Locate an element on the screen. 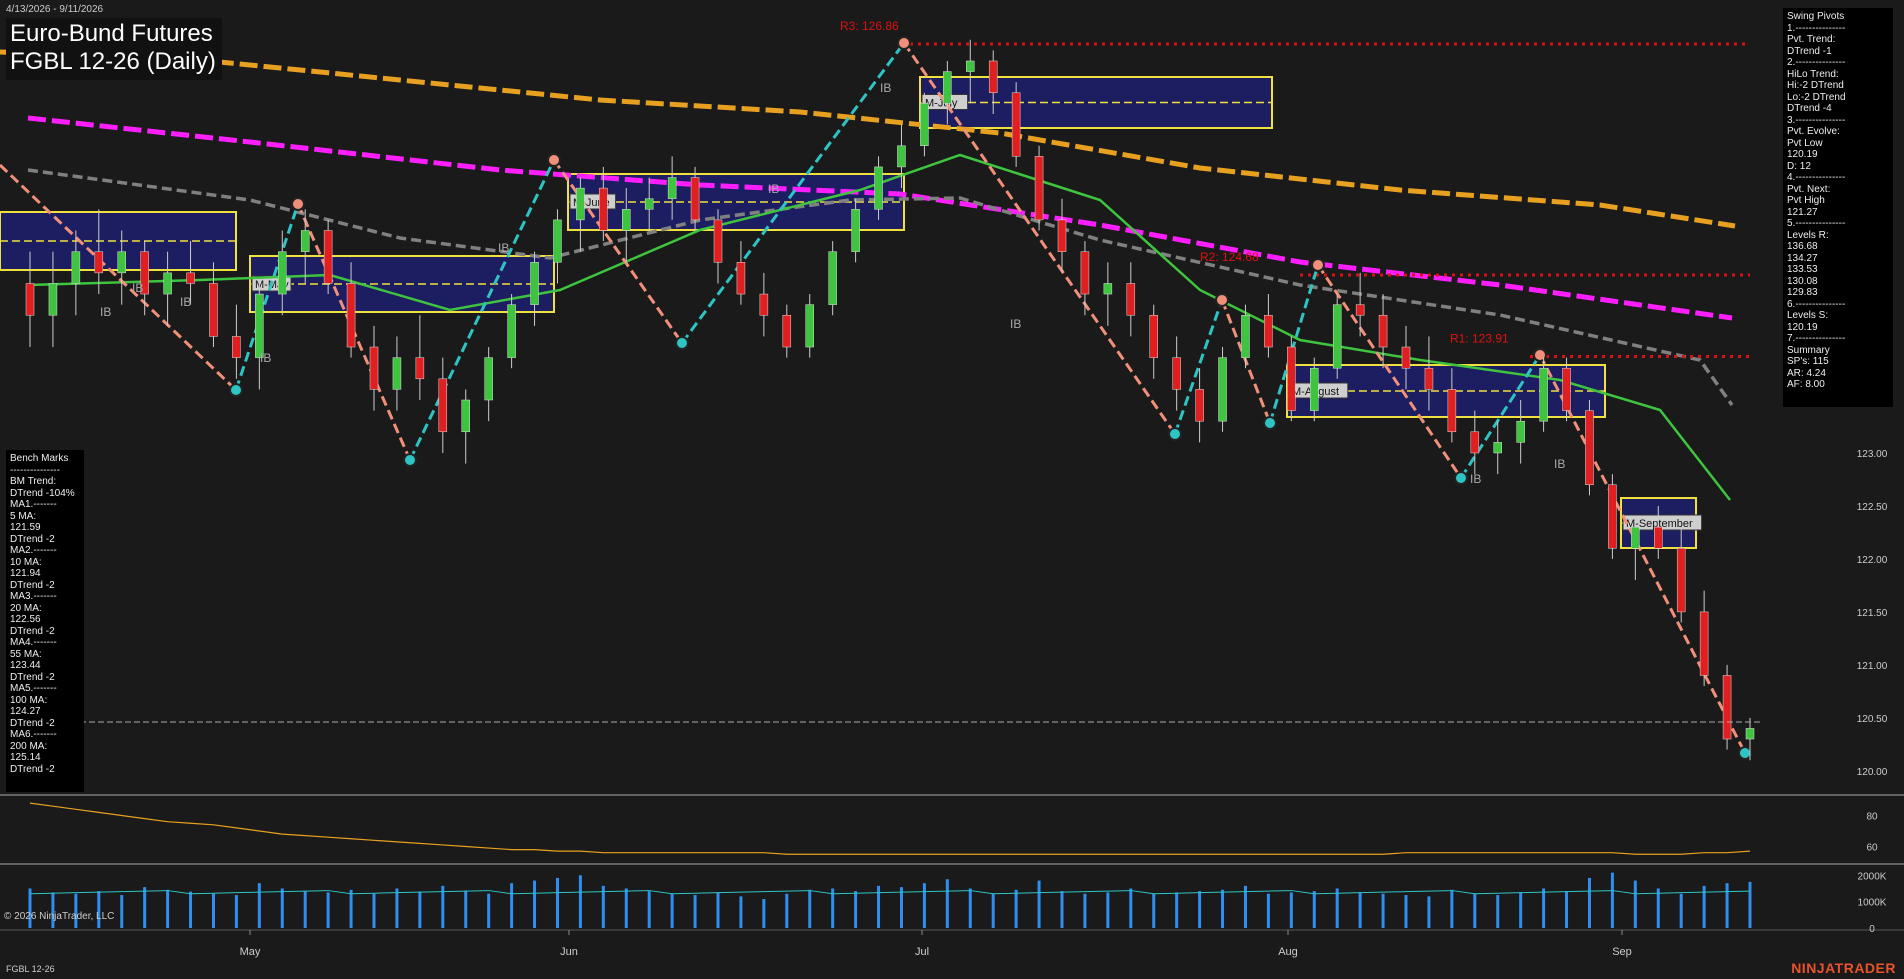 The image size is (1904, 979). panel-line: 129.83 is located at coordinates (1802, 292).